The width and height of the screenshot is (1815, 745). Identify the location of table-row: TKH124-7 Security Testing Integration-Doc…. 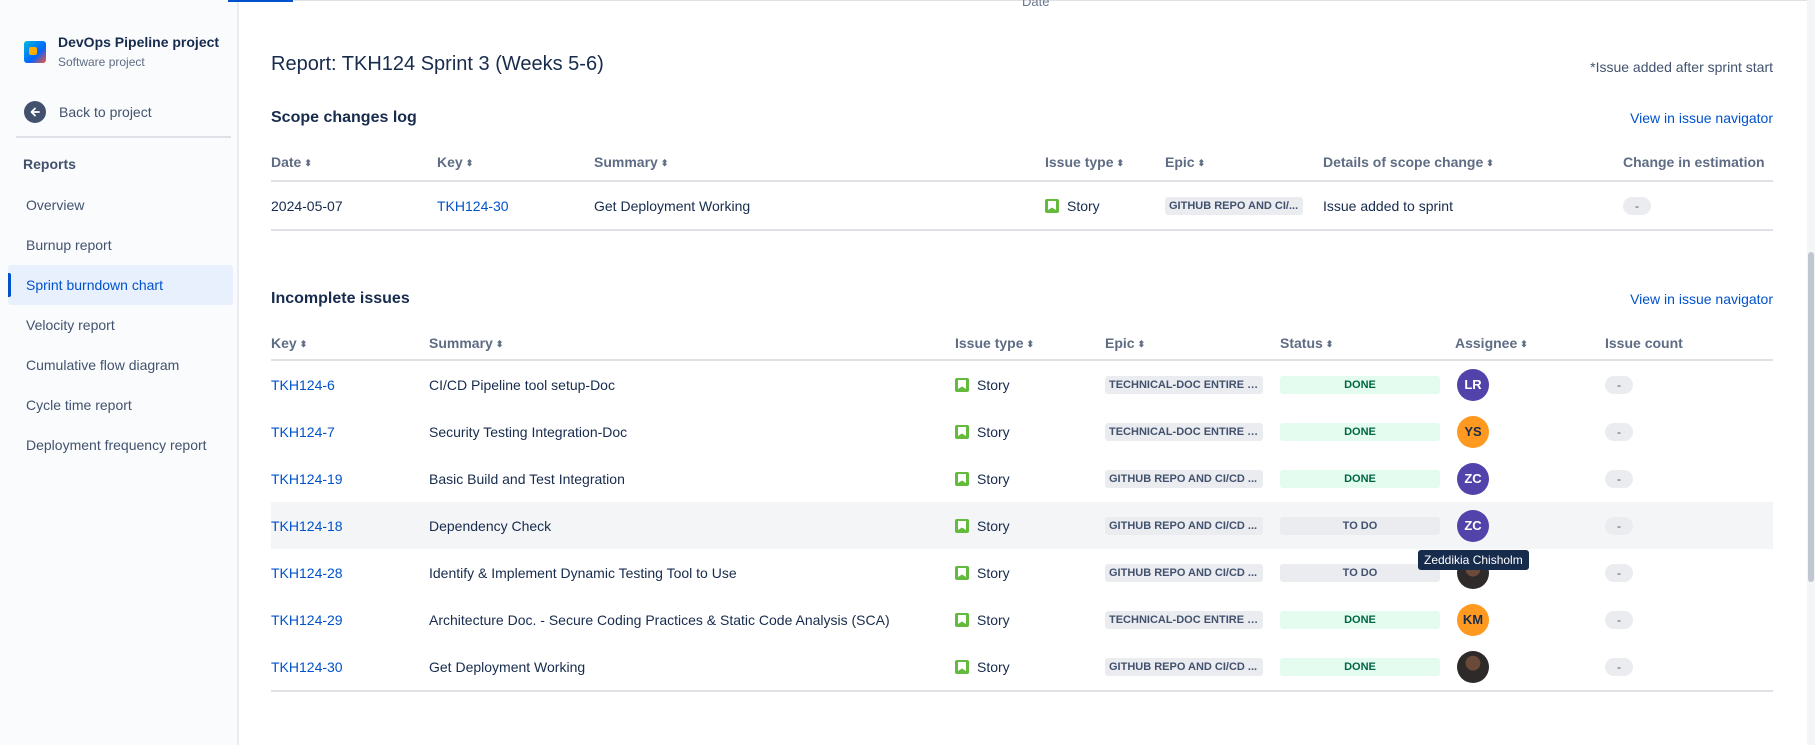
(1022, 431).